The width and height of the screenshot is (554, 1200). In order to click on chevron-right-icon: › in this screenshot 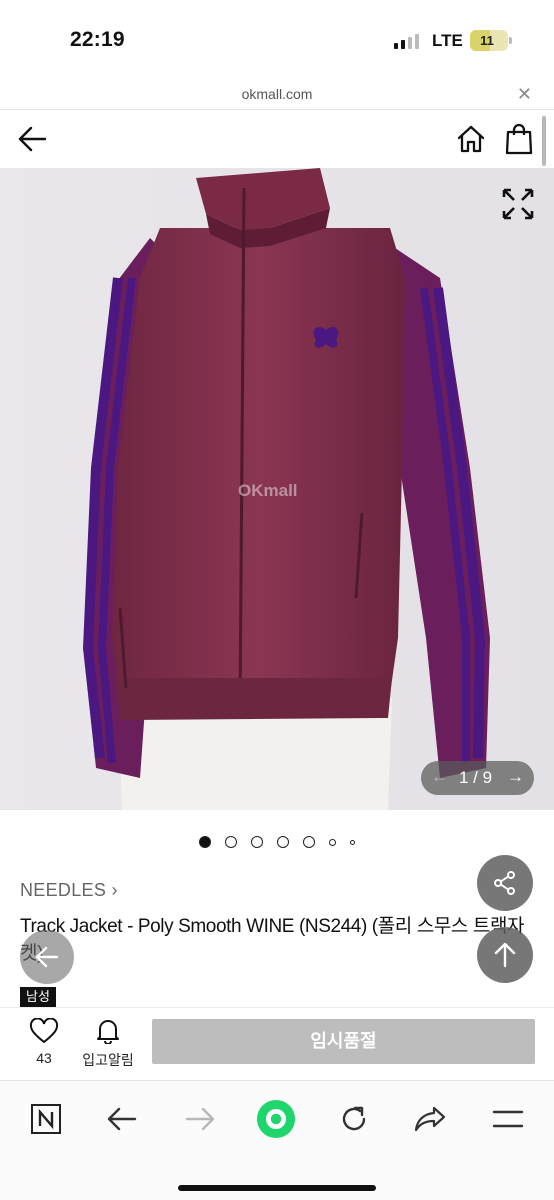, I will do `click(114, 890)`.